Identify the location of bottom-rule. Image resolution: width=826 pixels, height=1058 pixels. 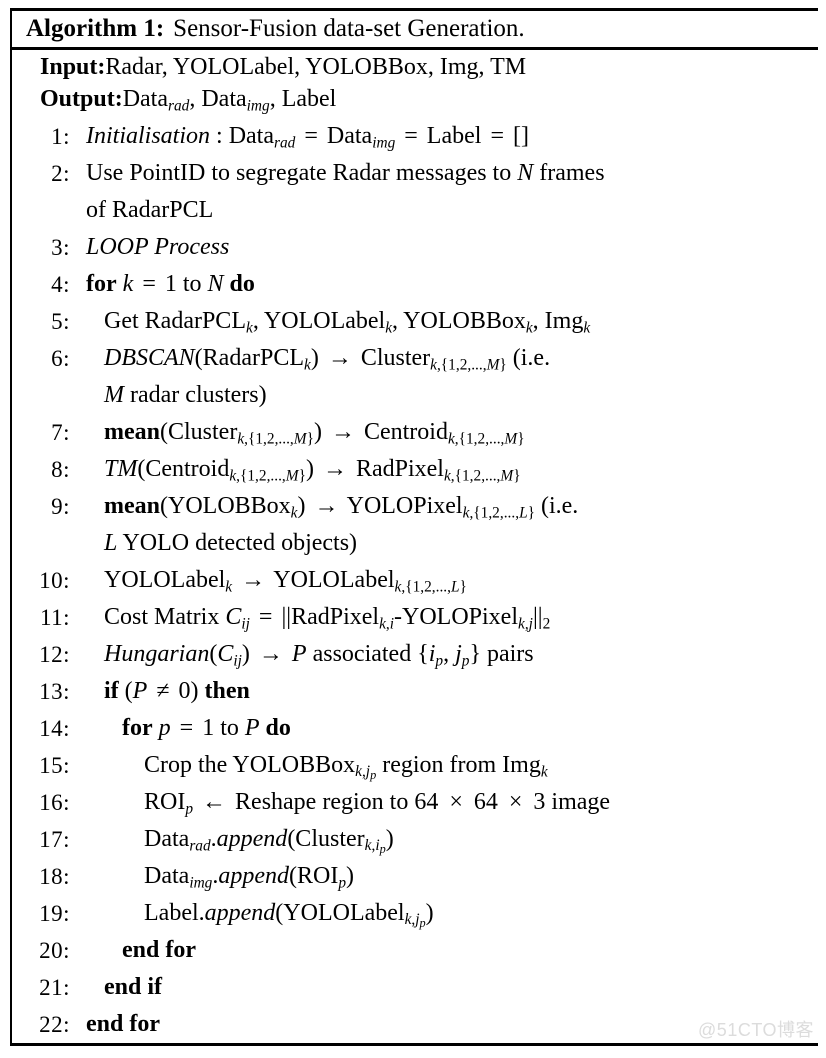
(414, 1044).